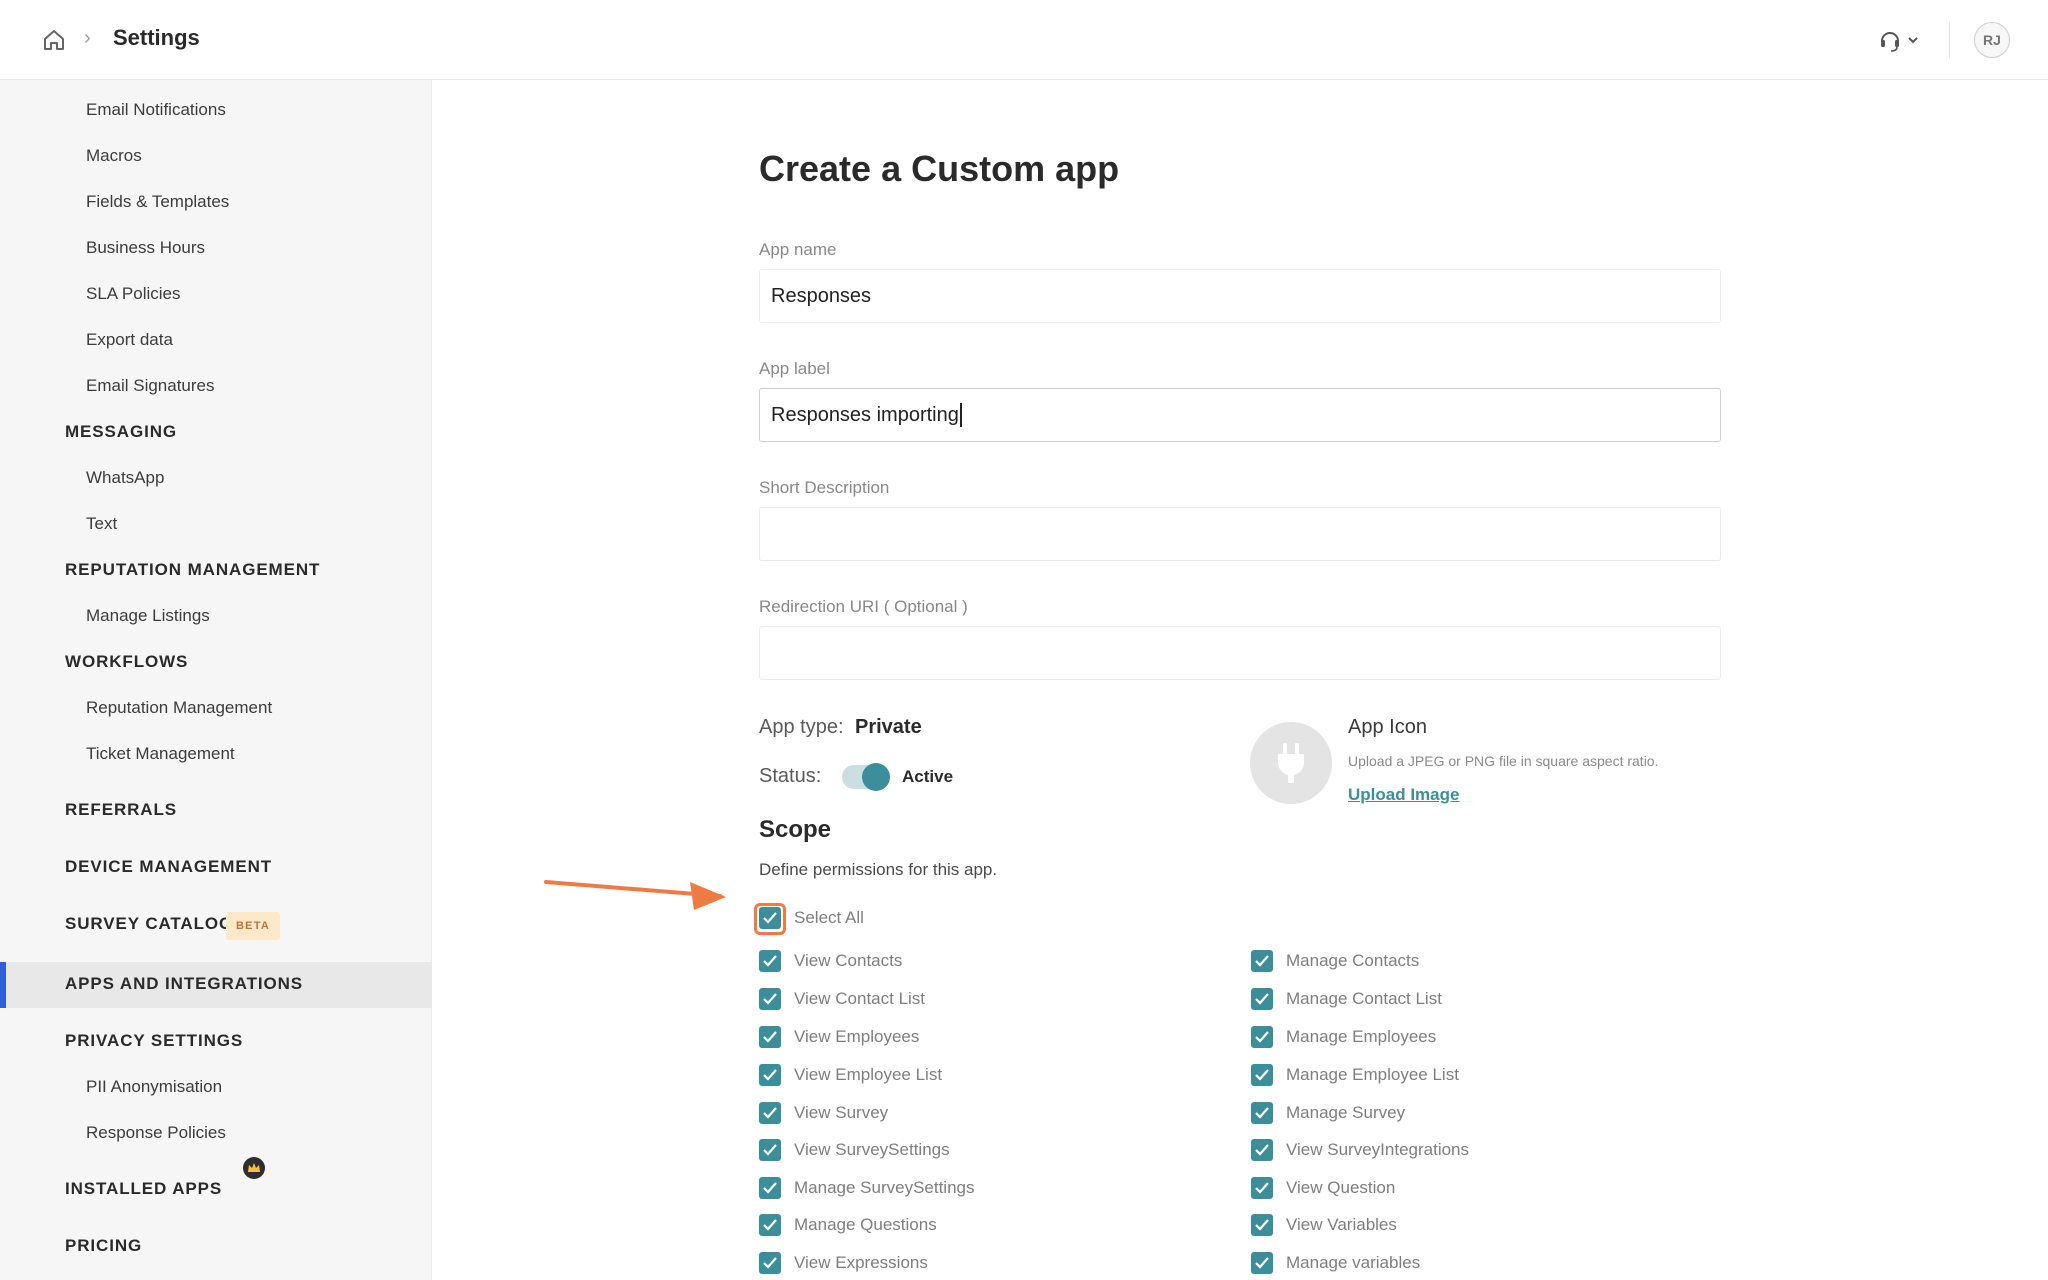  What do you see at coordinates (143, 1189) in the screenshot?
I see `sidebar-heading-installed-apps: INSTALLED APPS` at bounding box center [143, 1189].